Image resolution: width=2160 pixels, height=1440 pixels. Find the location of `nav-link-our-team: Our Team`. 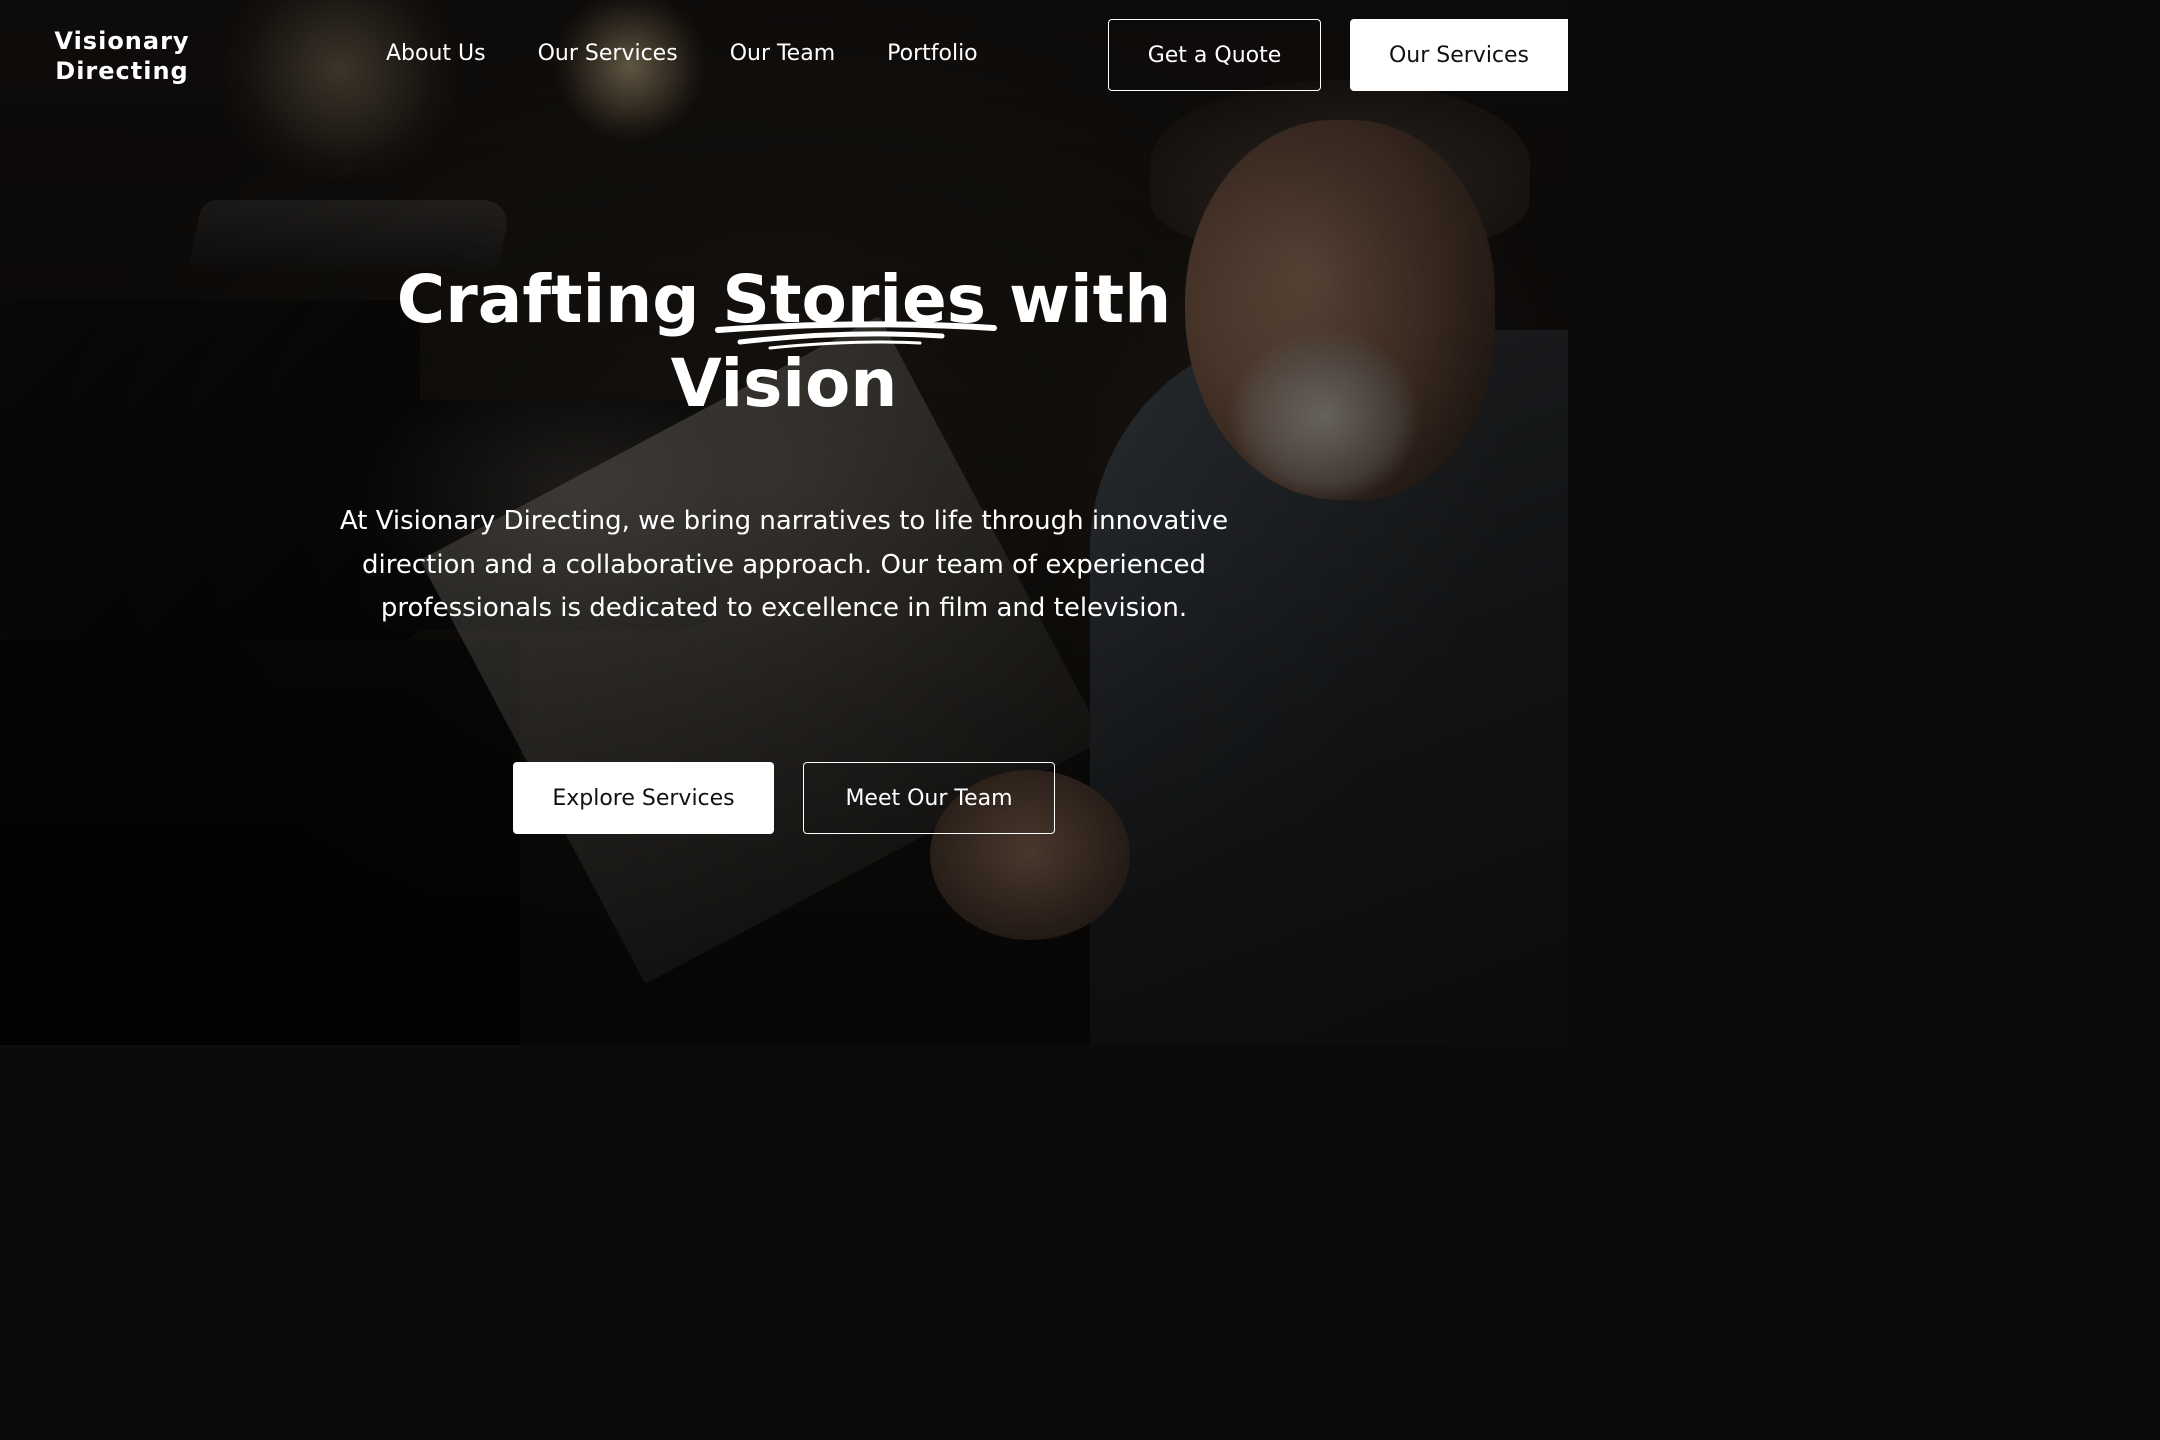

nav-link-our-team: Our Team is located at coordinates (782, 54).